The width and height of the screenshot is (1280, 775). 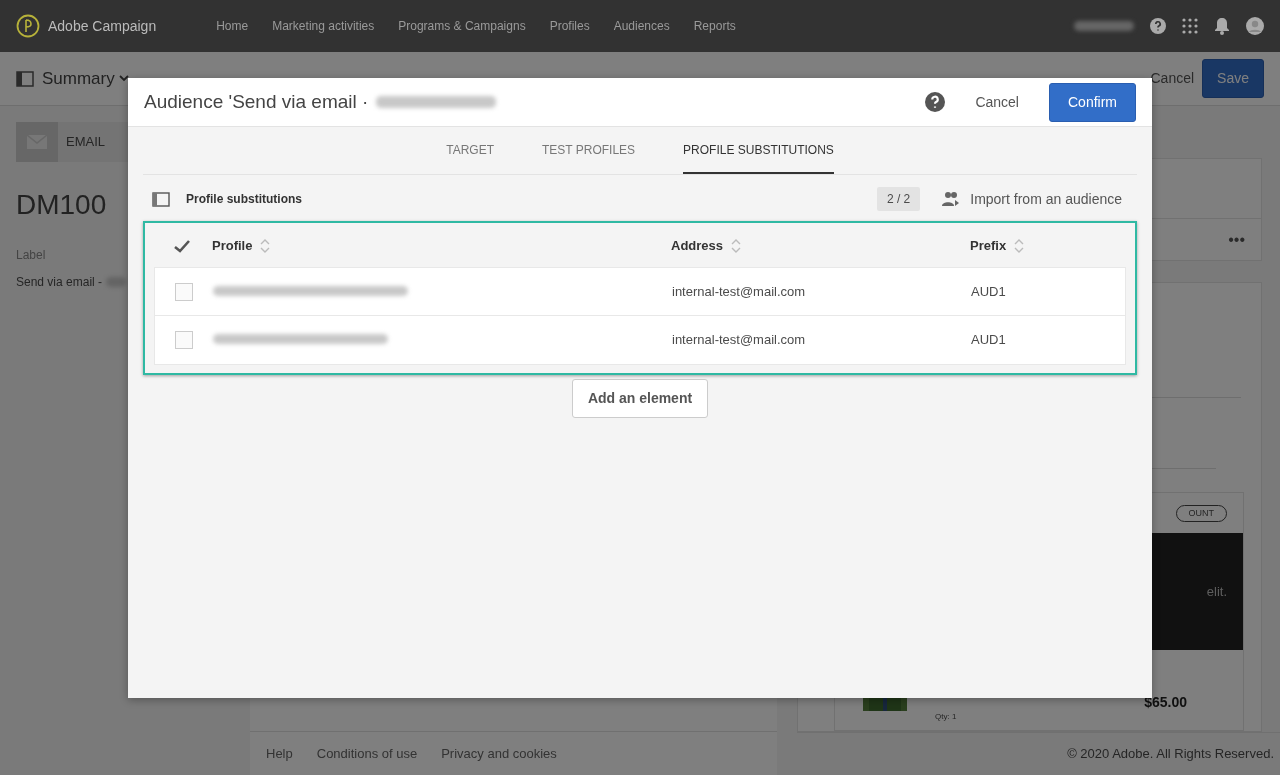 I want to click on section-title: Profile substitutions, so click(x=244, y=199).